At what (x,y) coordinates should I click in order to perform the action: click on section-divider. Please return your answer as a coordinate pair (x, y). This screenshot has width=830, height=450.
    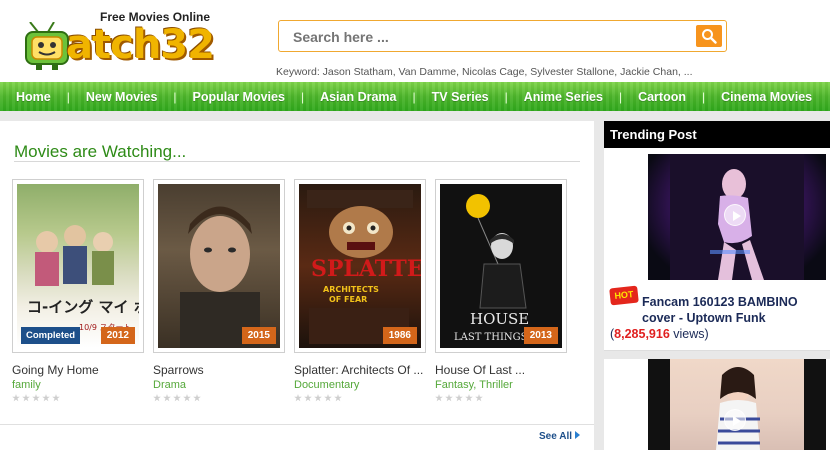
    Looking at the image, I should click on (297, 161).